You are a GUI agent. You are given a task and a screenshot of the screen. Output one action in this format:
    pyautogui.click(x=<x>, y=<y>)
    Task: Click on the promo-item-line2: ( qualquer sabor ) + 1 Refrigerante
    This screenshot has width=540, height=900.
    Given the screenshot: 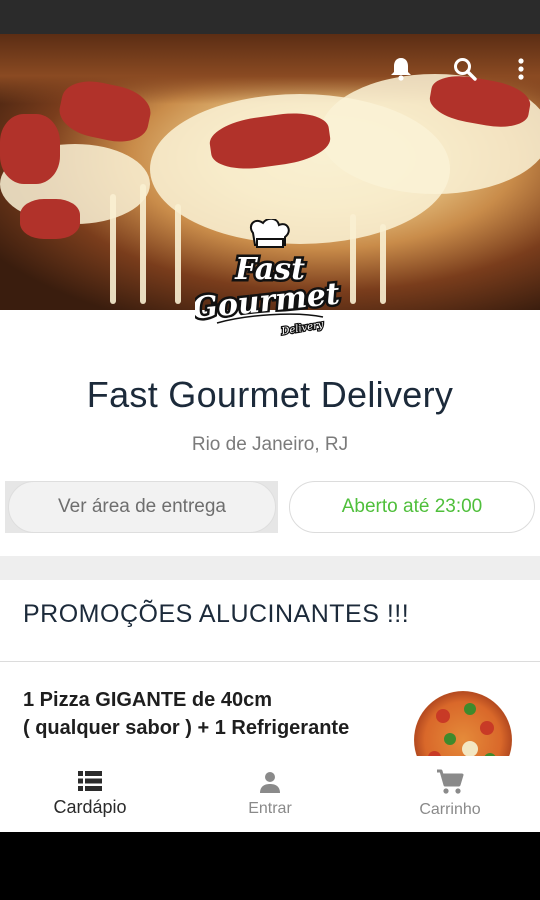 What is the action you would take?
    pyautogui.click(x=186, y=728)
    